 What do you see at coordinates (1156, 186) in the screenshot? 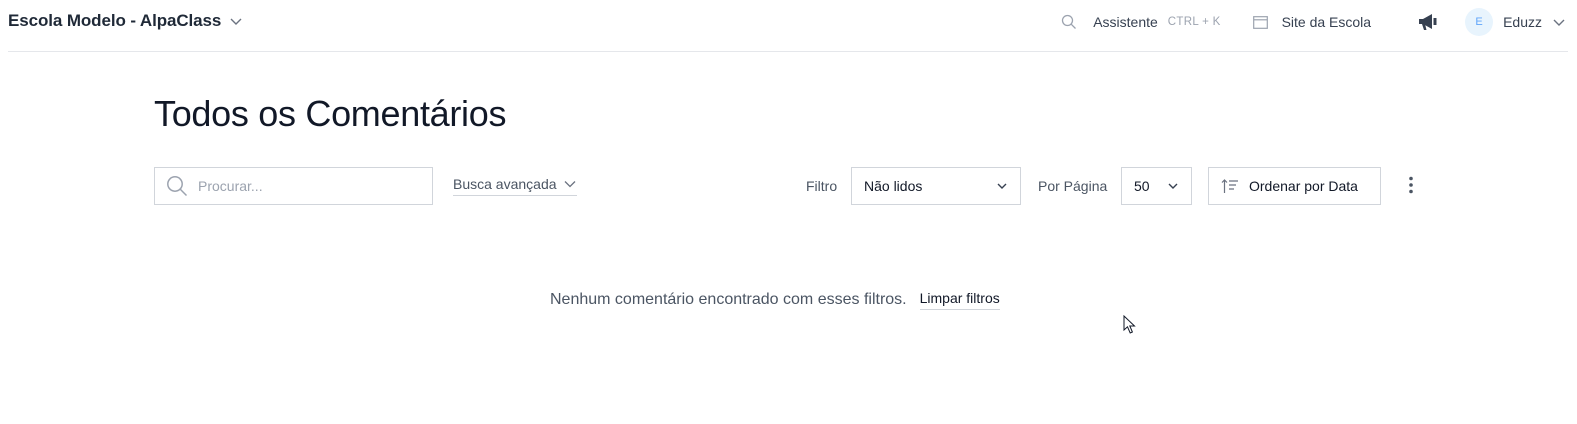
I see `per-page-select: 50` at bounding box center [1156, 186].